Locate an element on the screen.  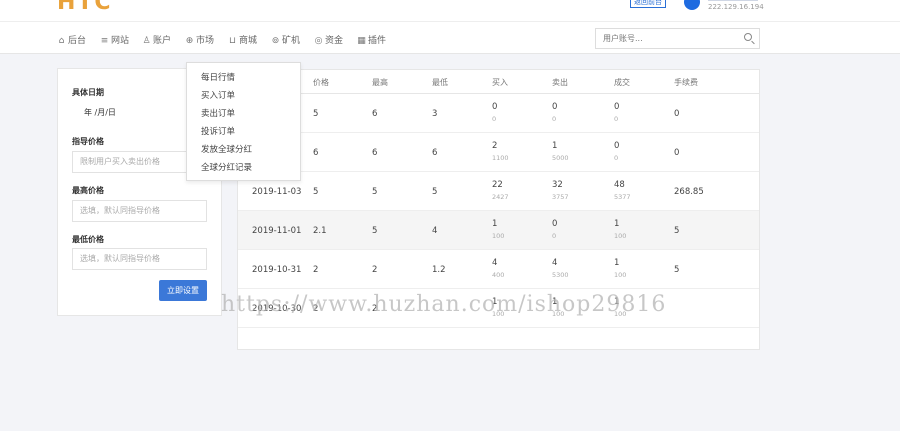
nav-item-backend: ⌂ 后台 is located at coordinates (71, 39).